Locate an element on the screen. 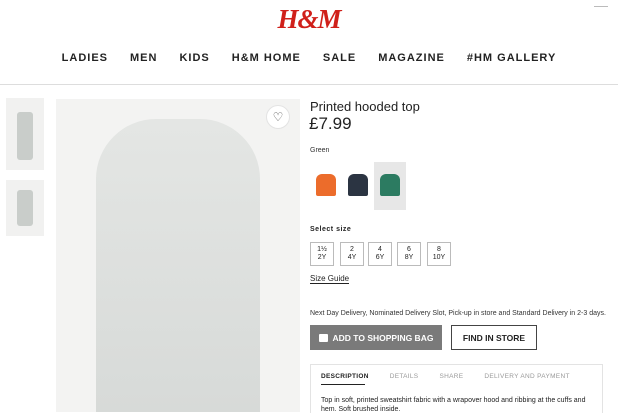  size-option-top: 1½ is located at coordinates (322, 249).